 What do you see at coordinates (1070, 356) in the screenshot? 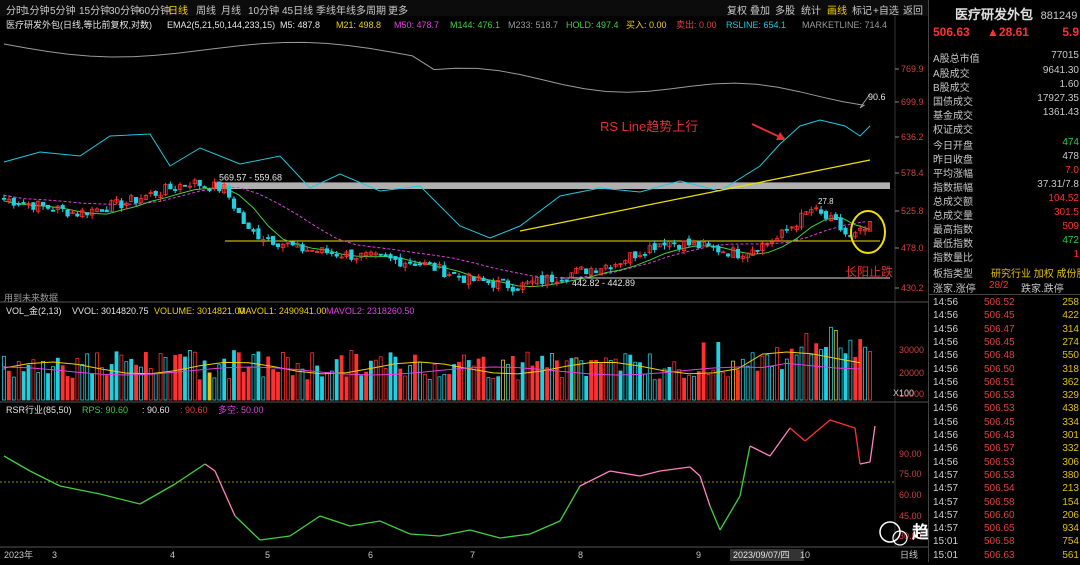
I see `tick-volume: 550` at bounding box center [1070, 356].